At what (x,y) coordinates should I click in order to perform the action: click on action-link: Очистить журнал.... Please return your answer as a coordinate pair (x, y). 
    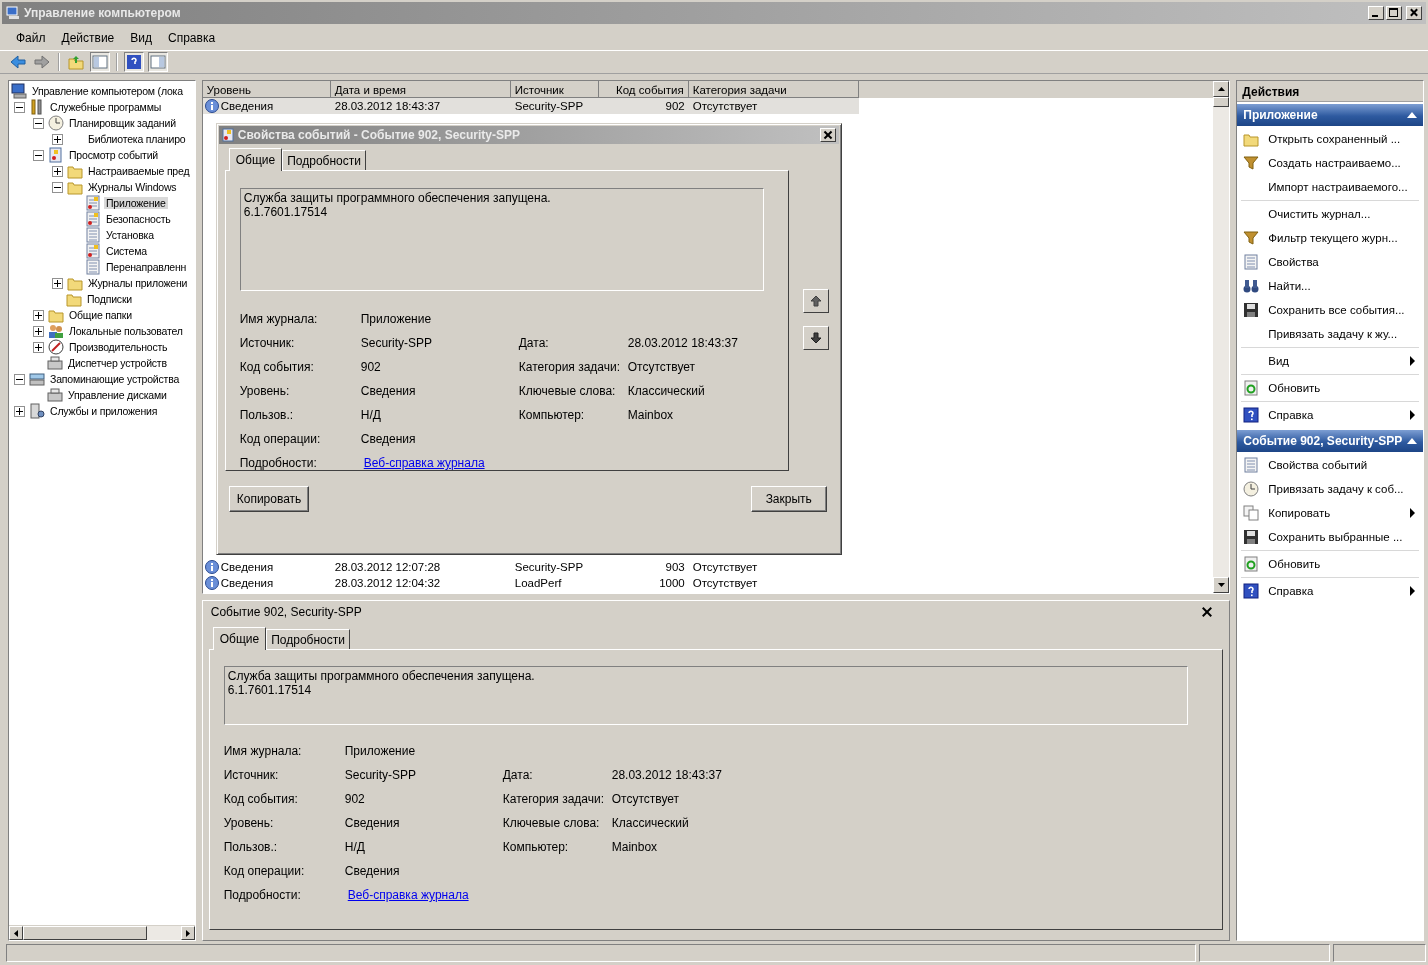
    Looking at the image, I should click on (1342, 214).